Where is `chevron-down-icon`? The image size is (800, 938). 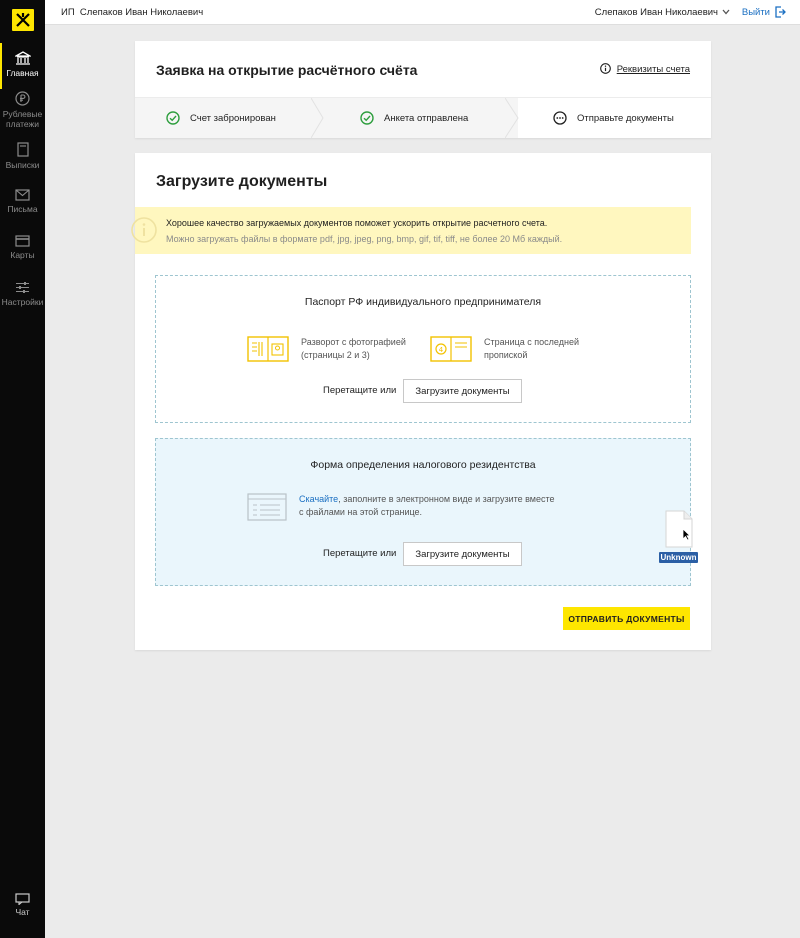 chevron-down-icon is located at coordinates (726, 12).